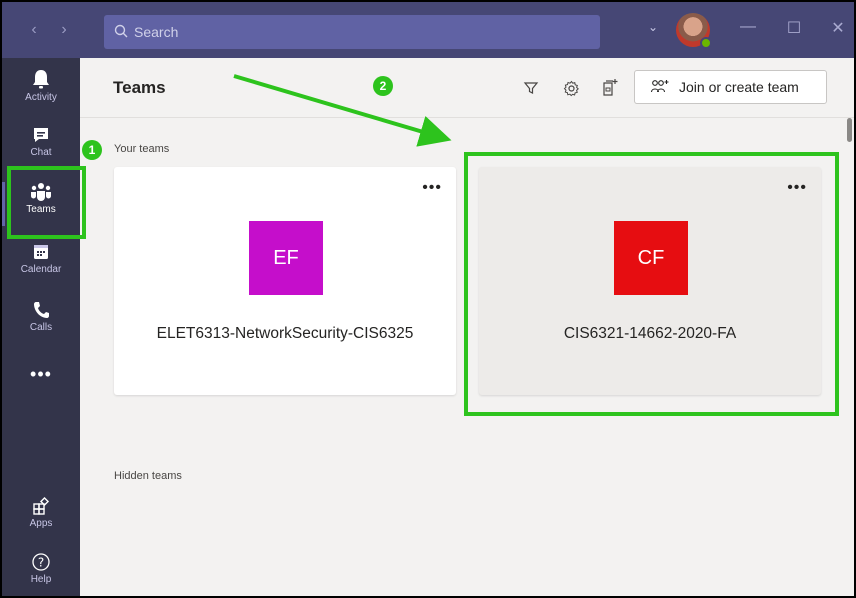 Image resolution: width=856 pixels, height=598 pixels. I want to click on step-badge-2: 2, so click(383, 86).